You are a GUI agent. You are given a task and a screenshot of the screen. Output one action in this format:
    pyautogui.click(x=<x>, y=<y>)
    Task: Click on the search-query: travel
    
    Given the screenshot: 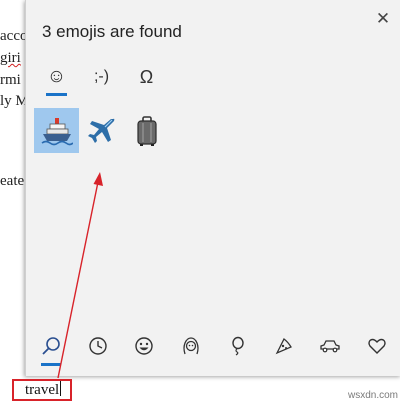 What is the action you would take?
    pyautogui.click(x=42, y=390)
    